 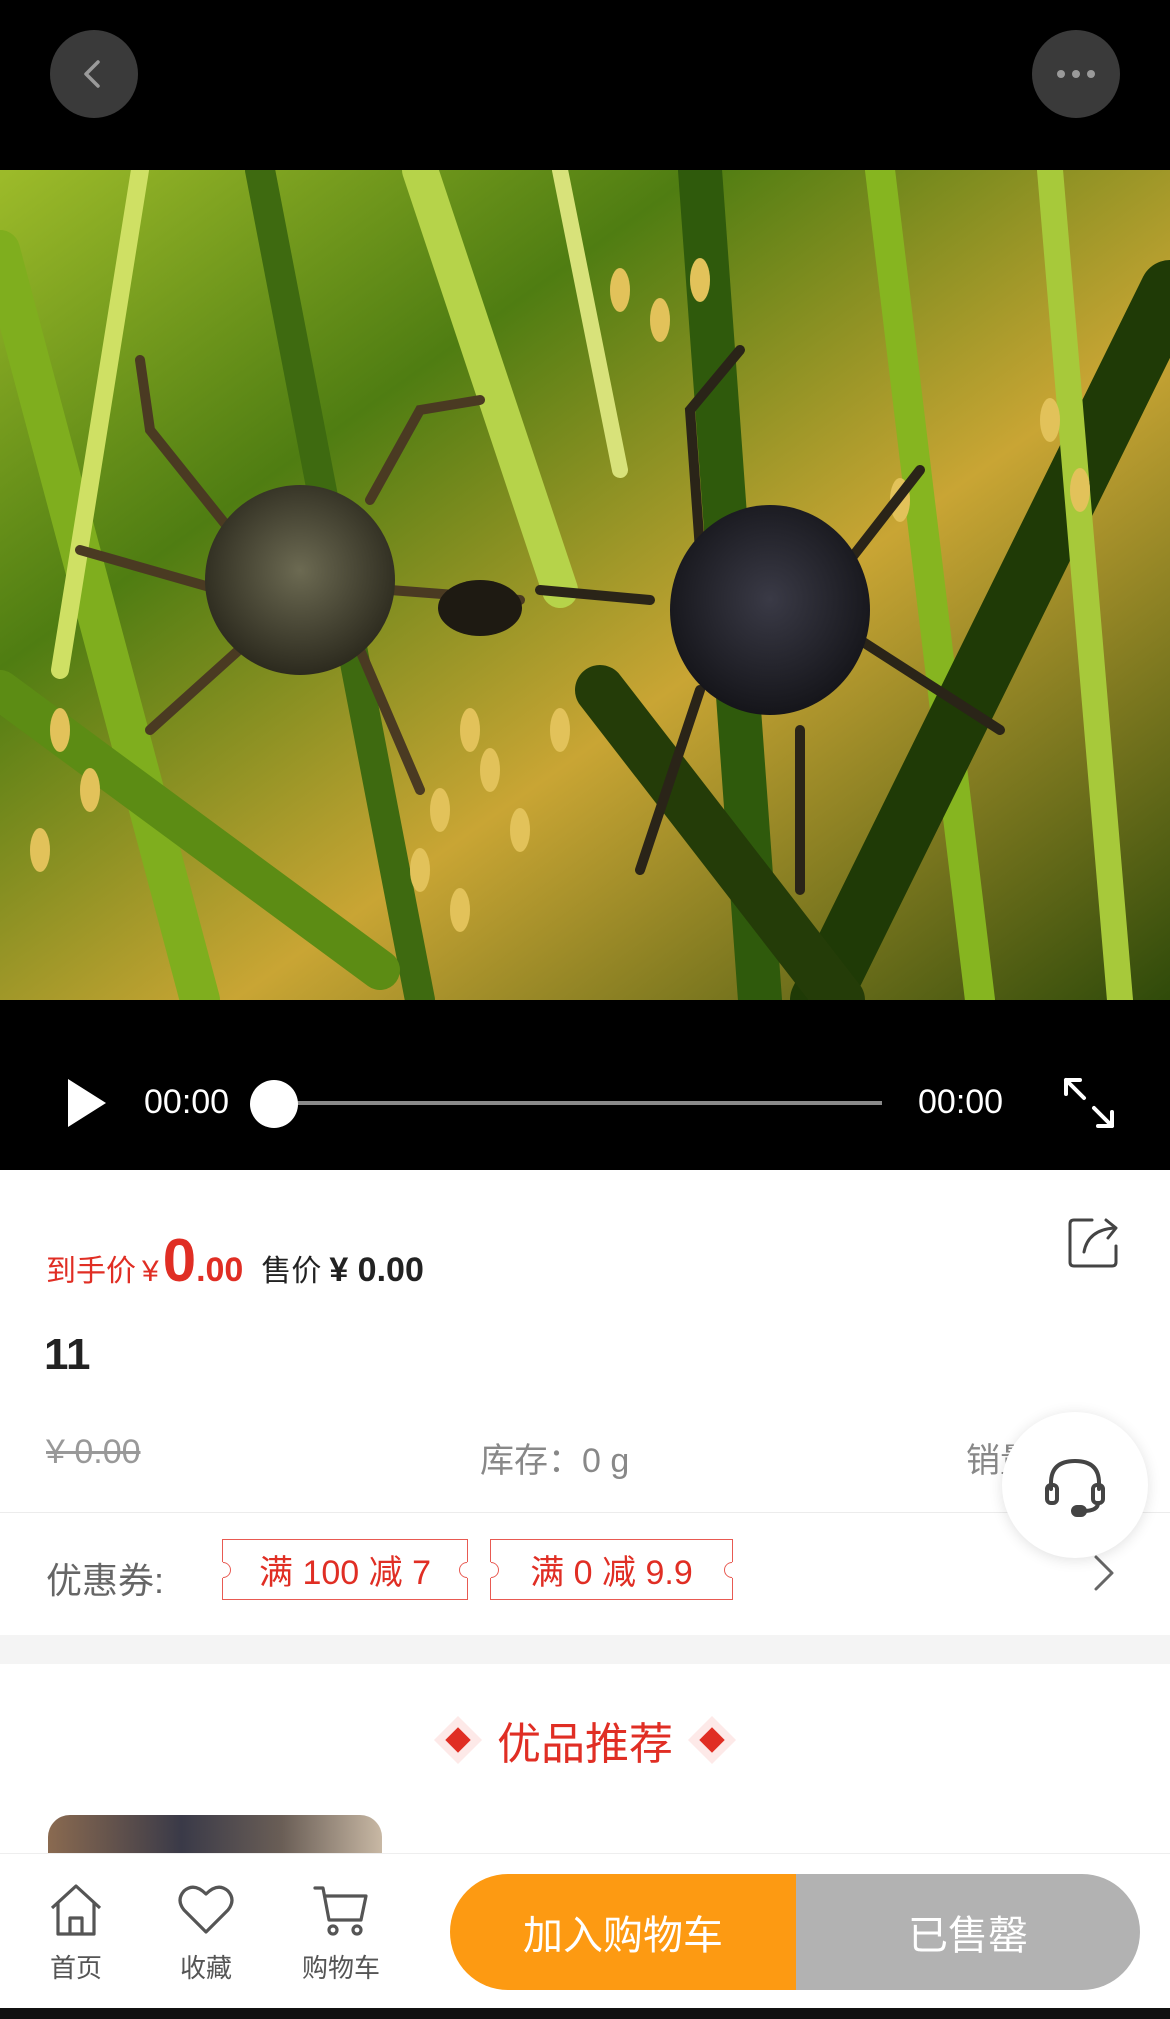 I want to click on more-button, so click(x=1076, y=74).